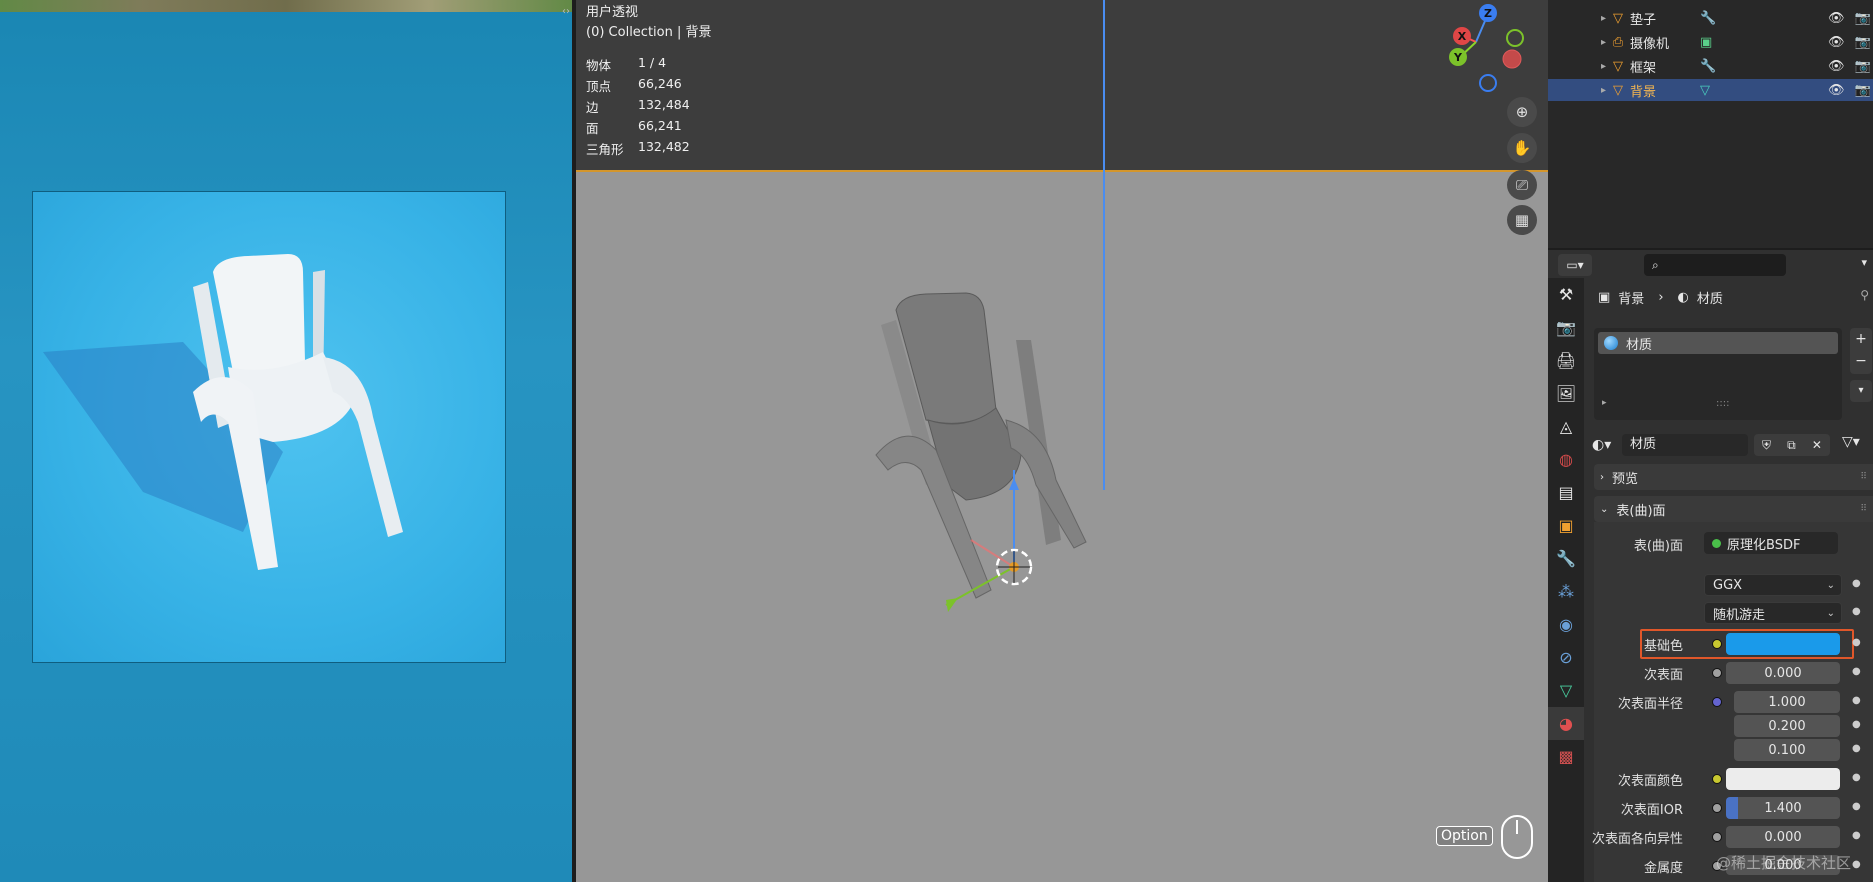 The width and height of the screenshot is (1873, 882). Describe the element at coordinates (1851, 442) in the screenshot. I see `link-type-icon: ▽▾` at that location.